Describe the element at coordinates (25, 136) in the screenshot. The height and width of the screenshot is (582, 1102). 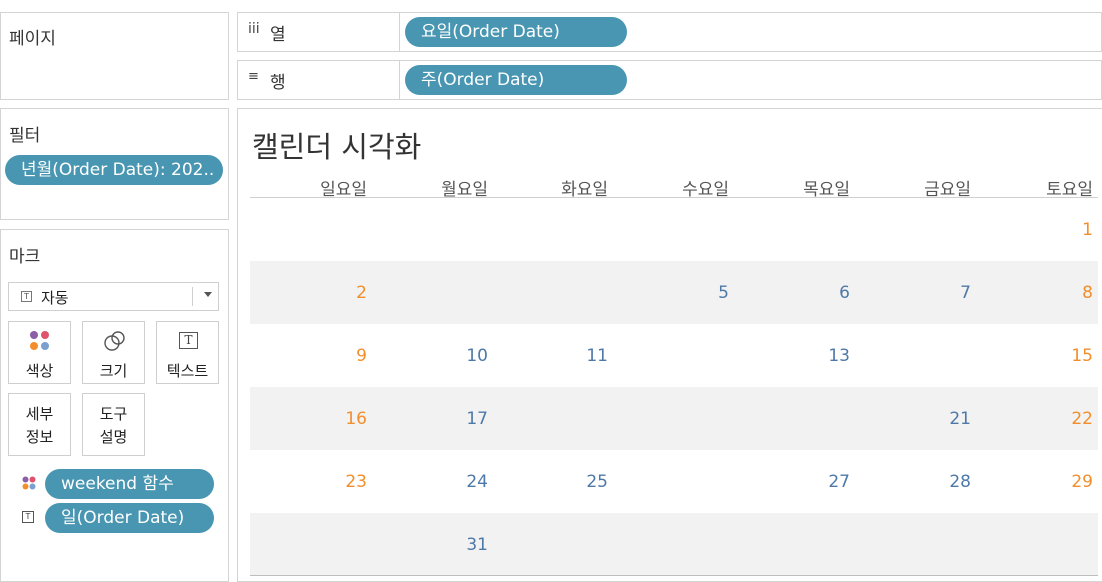
I see `filters-title: 필터` at that location.